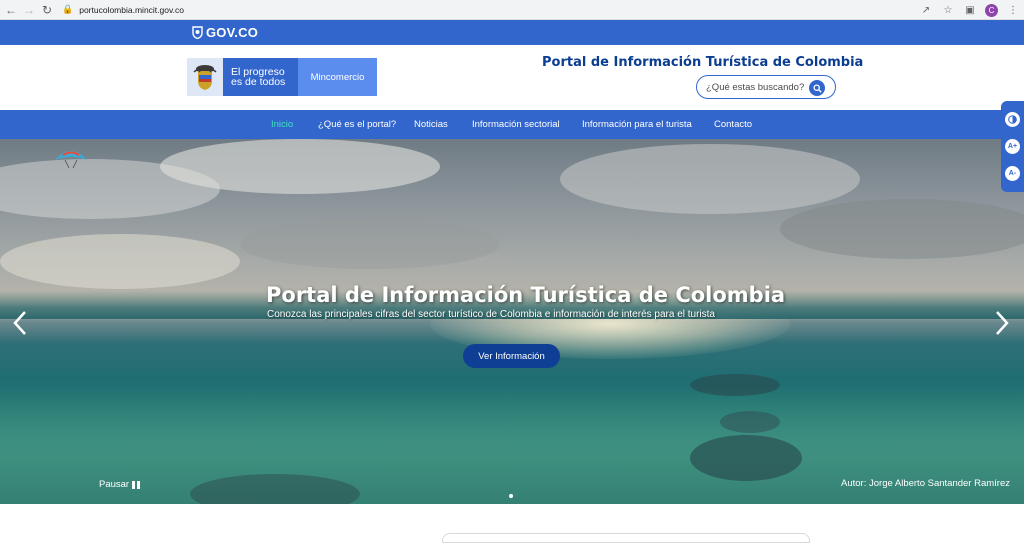 This screenshot has height=543, width=1024. What do you see at coordinates (136, 484) in the screenshot?
I see `pause-icon` at bounding box center [136, 484].